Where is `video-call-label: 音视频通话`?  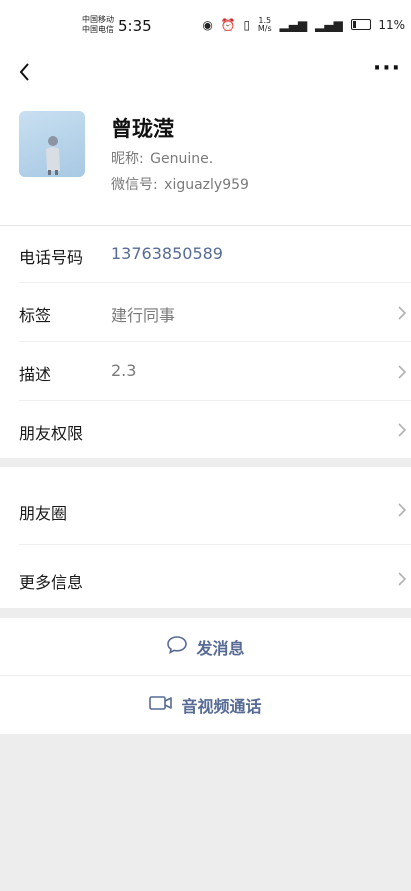
video-call-label: 音视频通话 is located at coordinates (221, 706).